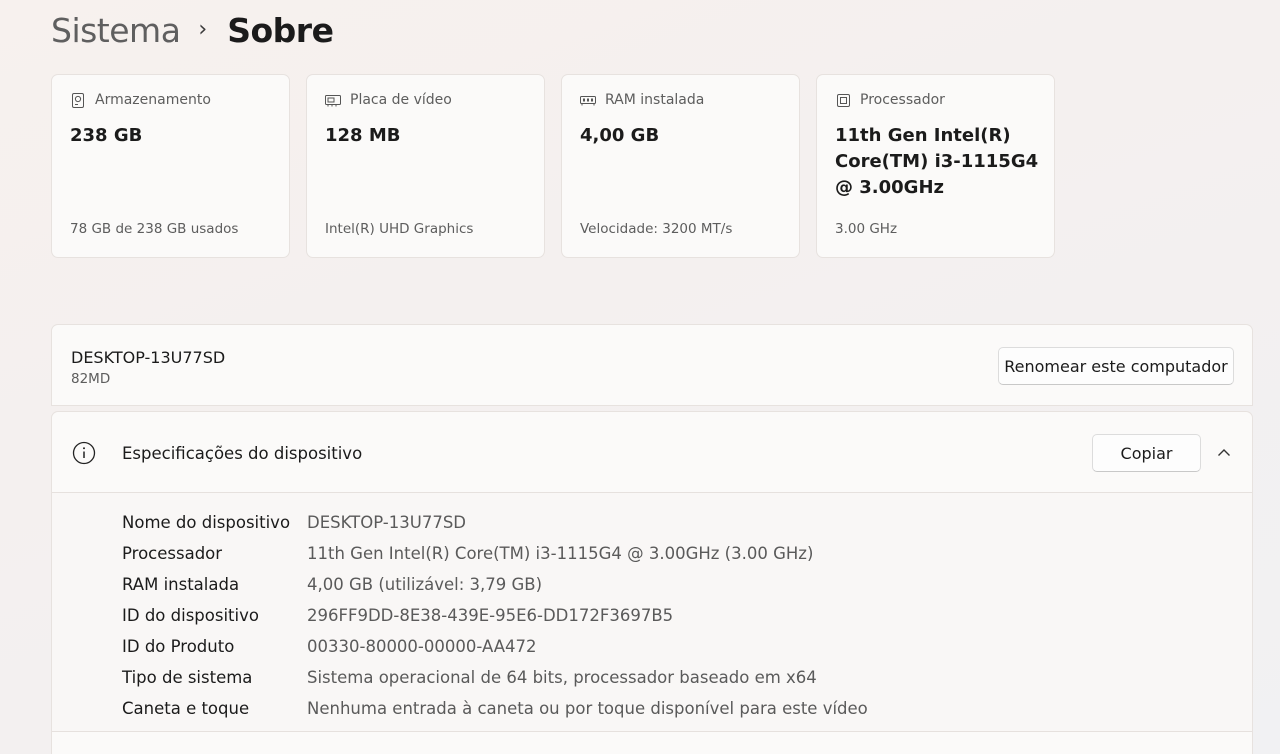 This screenshot has height=754, width=1280. I want to click on spec-row-device-name: Nome do dispositivo DESKTOP-13U77SD, so click(495, 522).